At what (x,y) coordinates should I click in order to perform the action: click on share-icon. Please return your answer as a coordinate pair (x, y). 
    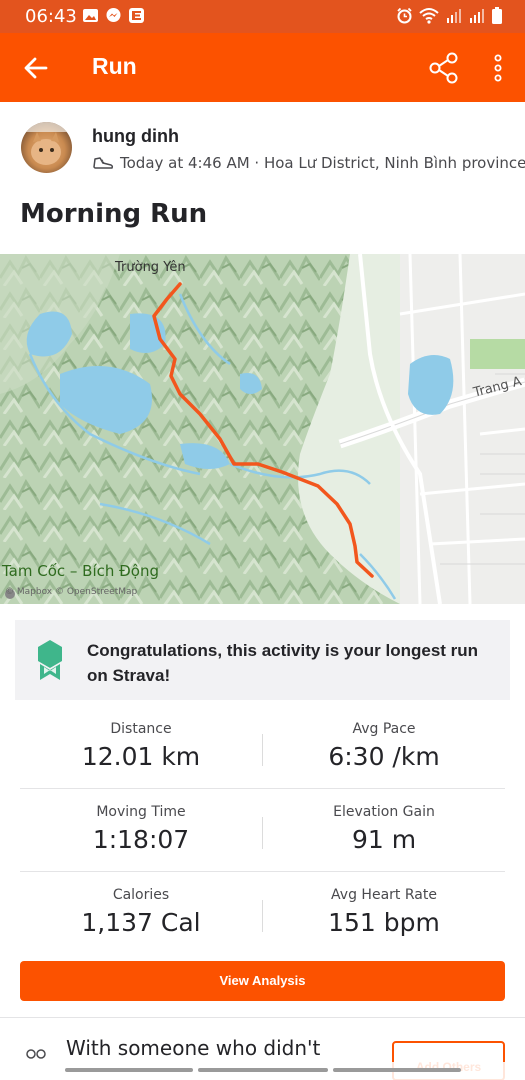
    Looking at the image, I should click on (443, 68).